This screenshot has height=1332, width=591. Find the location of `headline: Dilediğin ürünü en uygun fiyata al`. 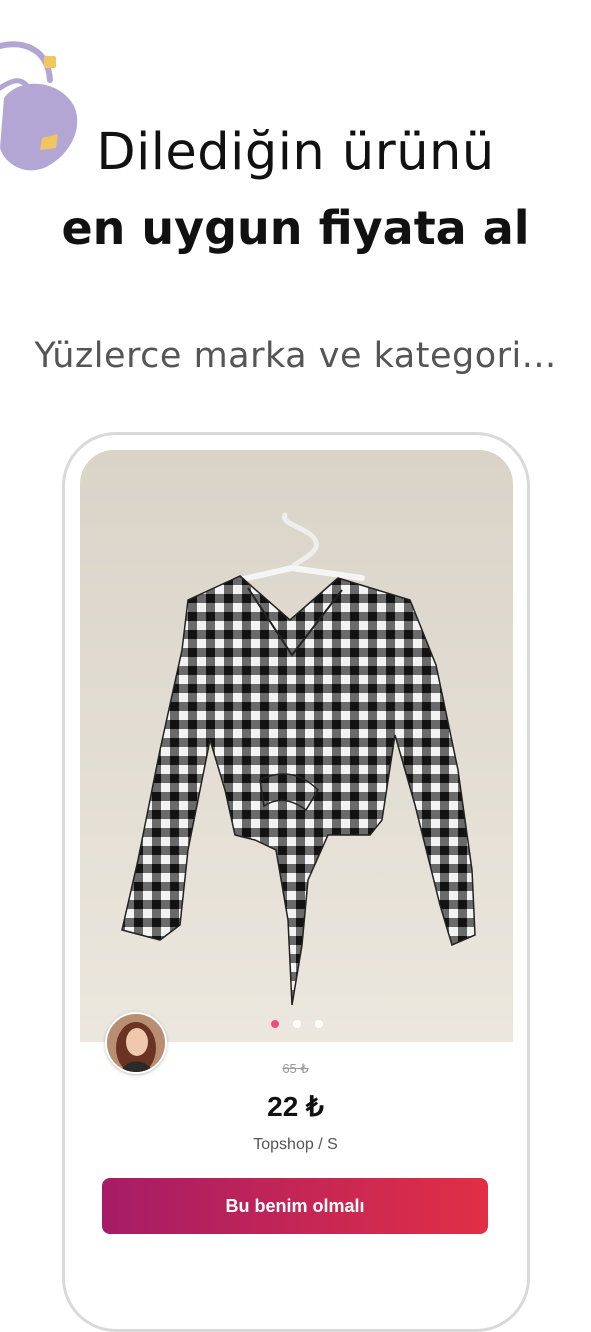

headline: Dilediğin ürünü en uygun fiyata al is located at coordinates (295, 195).